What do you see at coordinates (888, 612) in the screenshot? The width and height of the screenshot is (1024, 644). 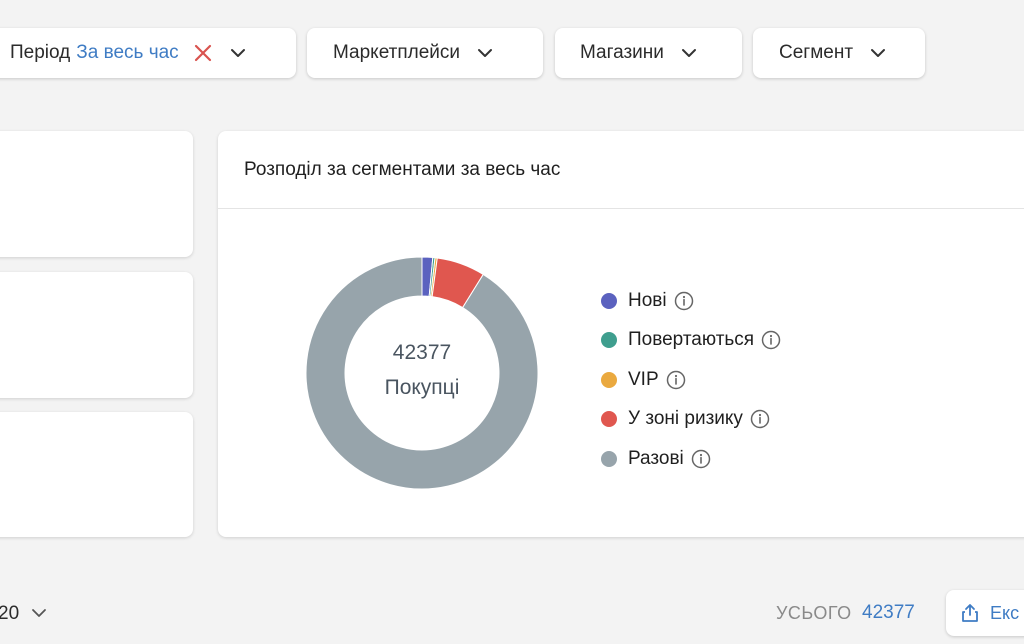 I see `total-value: 42377` at bounding box center [888, 612].